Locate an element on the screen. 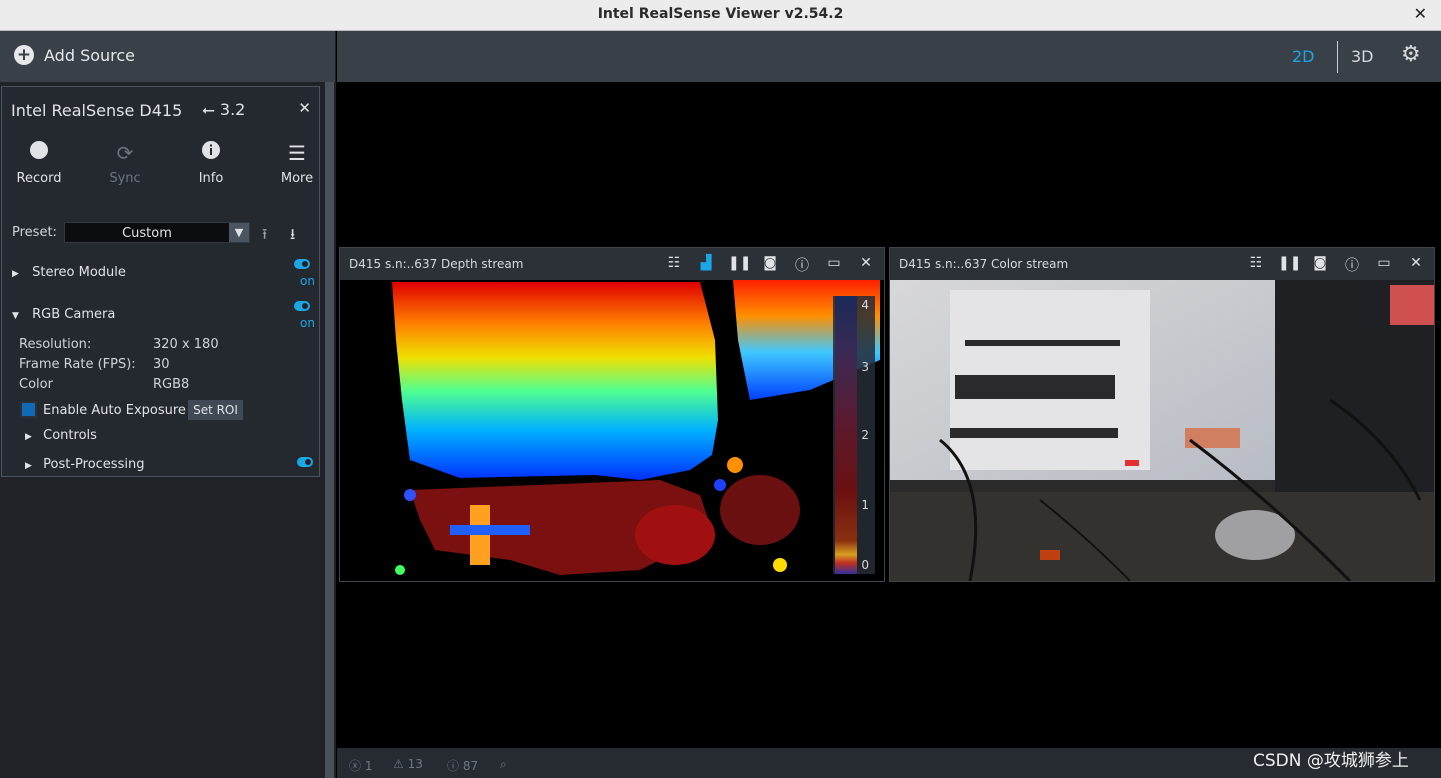 This screenshot has height=778, width=1441. watermark: CSDN @攻城狮参上 is located at coordinates (1331, 761).